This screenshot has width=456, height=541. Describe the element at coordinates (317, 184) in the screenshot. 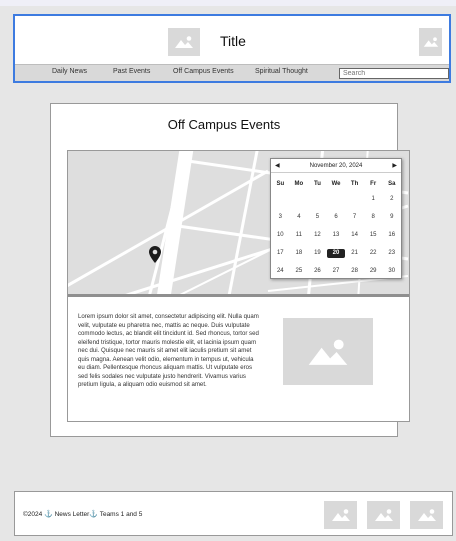

I see `weekday-label: Tu` at that location.